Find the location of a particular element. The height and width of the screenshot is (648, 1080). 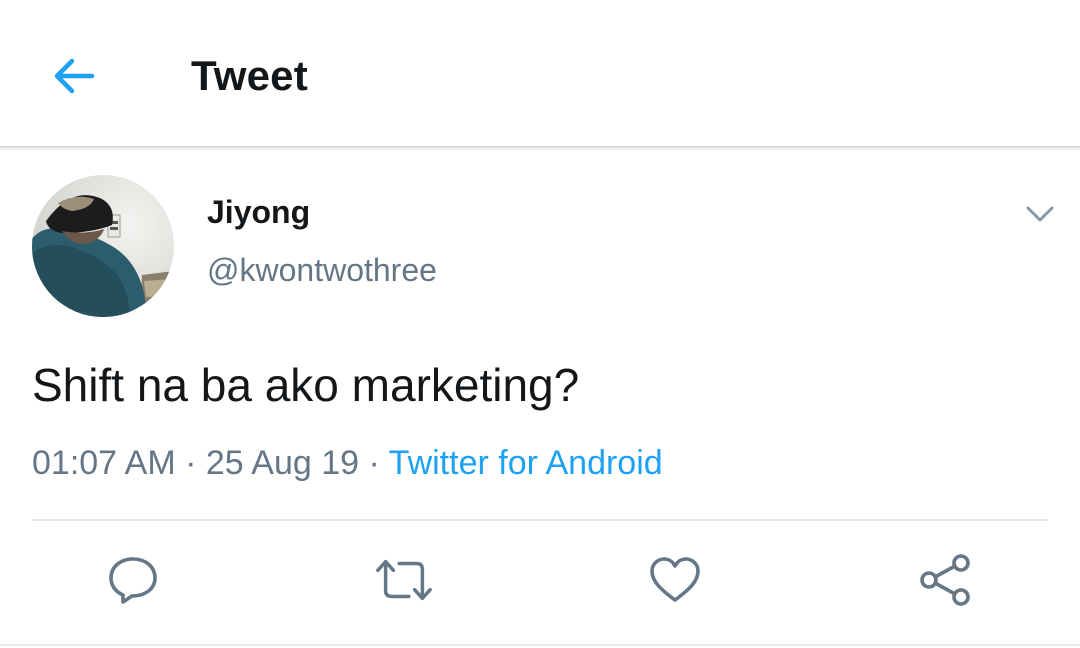

reply-icon is located at coordinates (133, 580).